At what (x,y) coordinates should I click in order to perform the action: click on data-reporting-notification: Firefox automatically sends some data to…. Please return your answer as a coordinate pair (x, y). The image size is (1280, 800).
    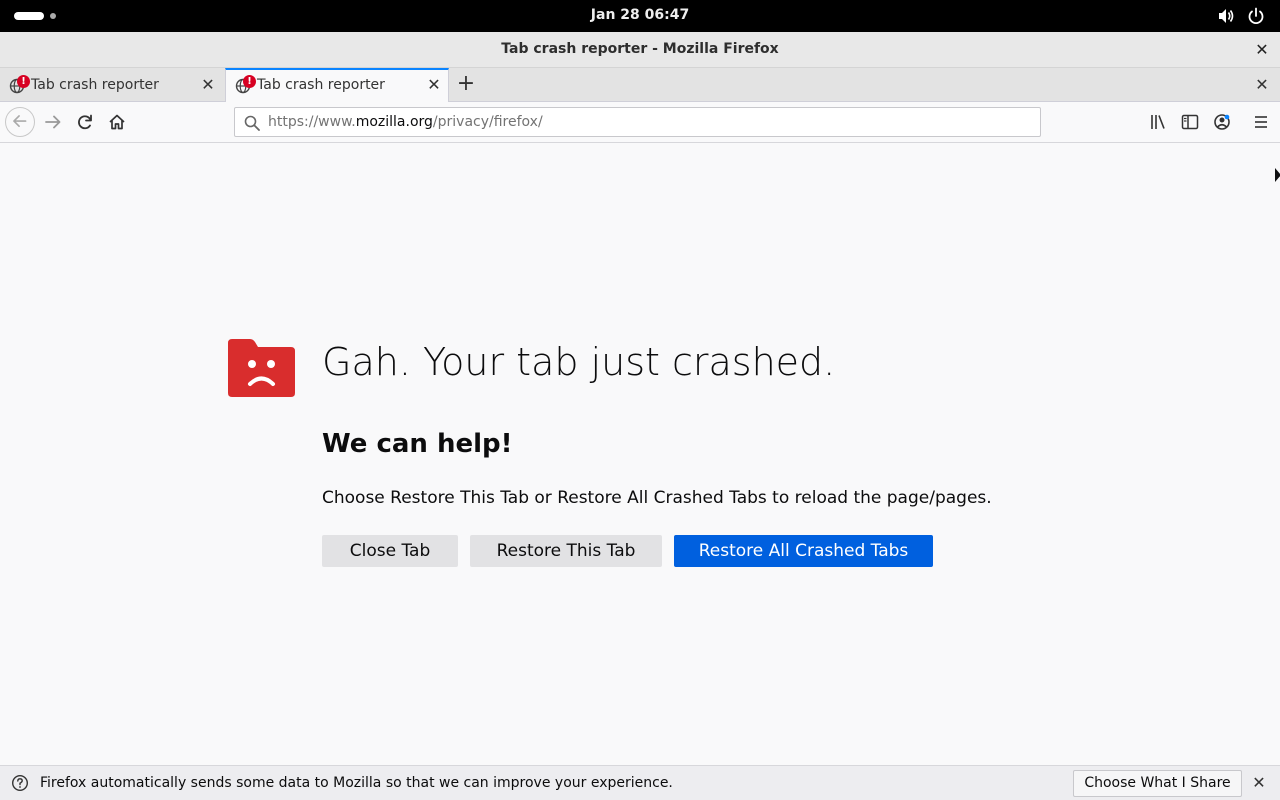
    Looking at the image, I should click on (640, 782).